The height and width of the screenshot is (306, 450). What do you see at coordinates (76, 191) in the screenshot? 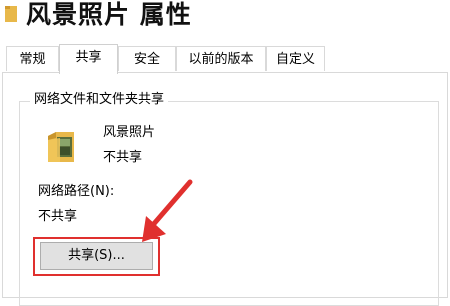
I see `network-path-label: 网络路径(N):` at bounding box center [76, 191].